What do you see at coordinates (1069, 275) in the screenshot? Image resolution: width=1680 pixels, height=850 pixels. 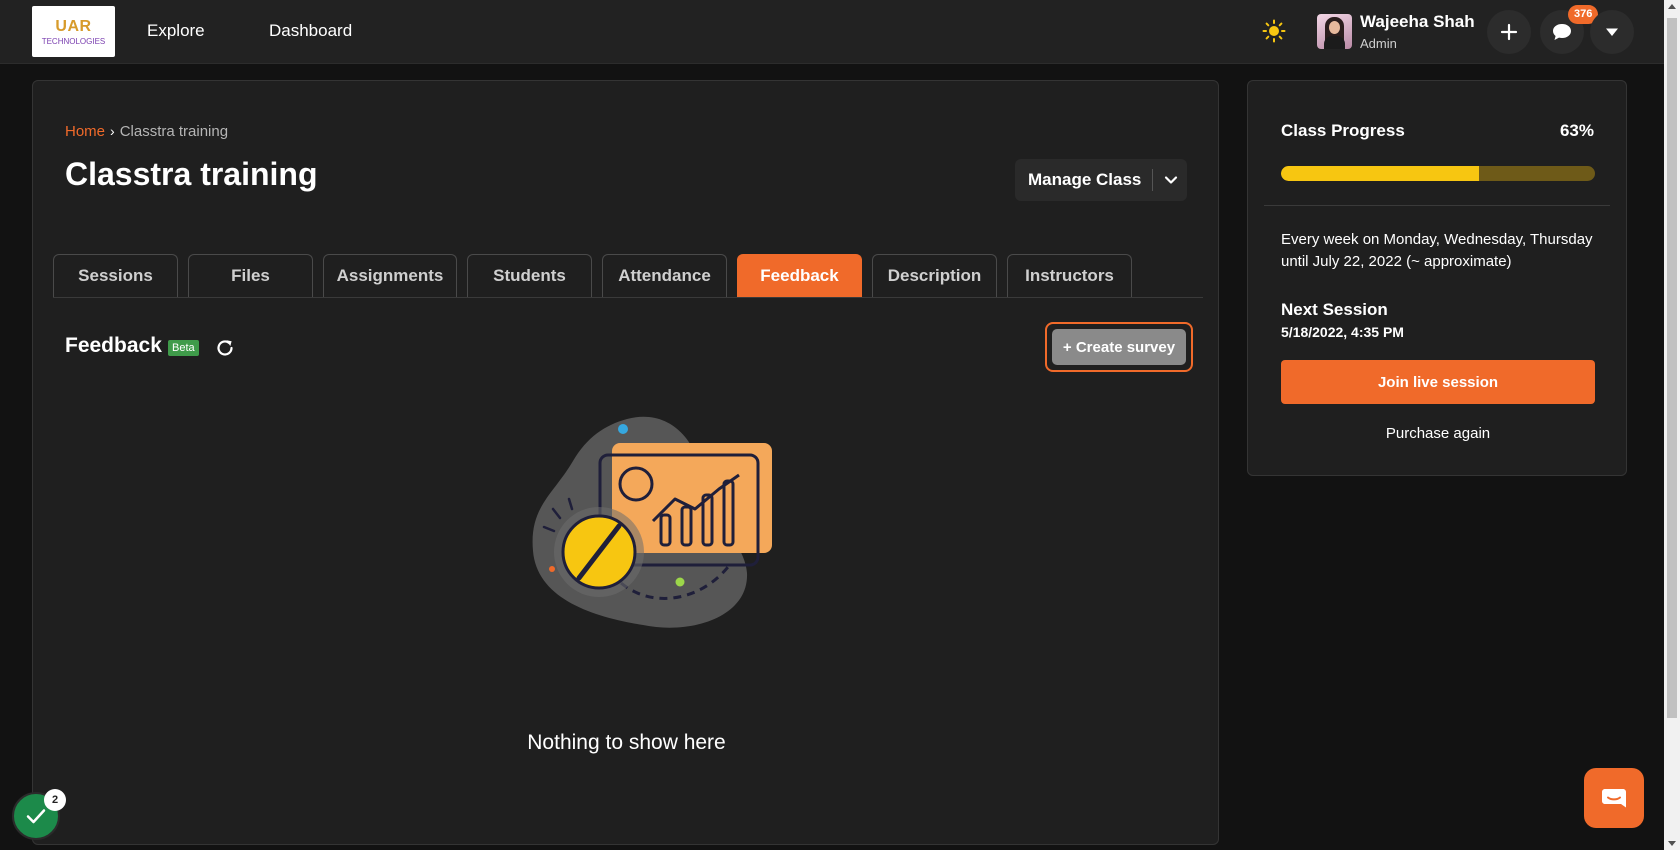 I see `tab-instructors: Instructors` at bounding box center [1069, 275].